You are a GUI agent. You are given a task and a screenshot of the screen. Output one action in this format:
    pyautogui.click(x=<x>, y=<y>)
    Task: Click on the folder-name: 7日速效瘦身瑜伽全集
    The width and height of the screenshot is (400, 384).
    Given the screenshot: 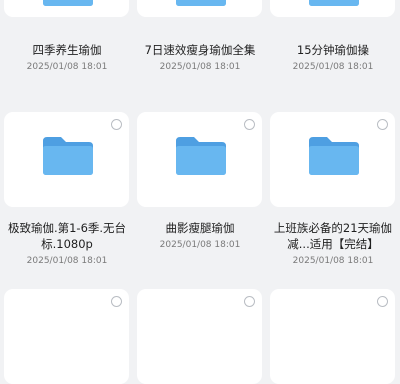 What is the action you would take?
    pyautogui.click(x=200, y=50)
    